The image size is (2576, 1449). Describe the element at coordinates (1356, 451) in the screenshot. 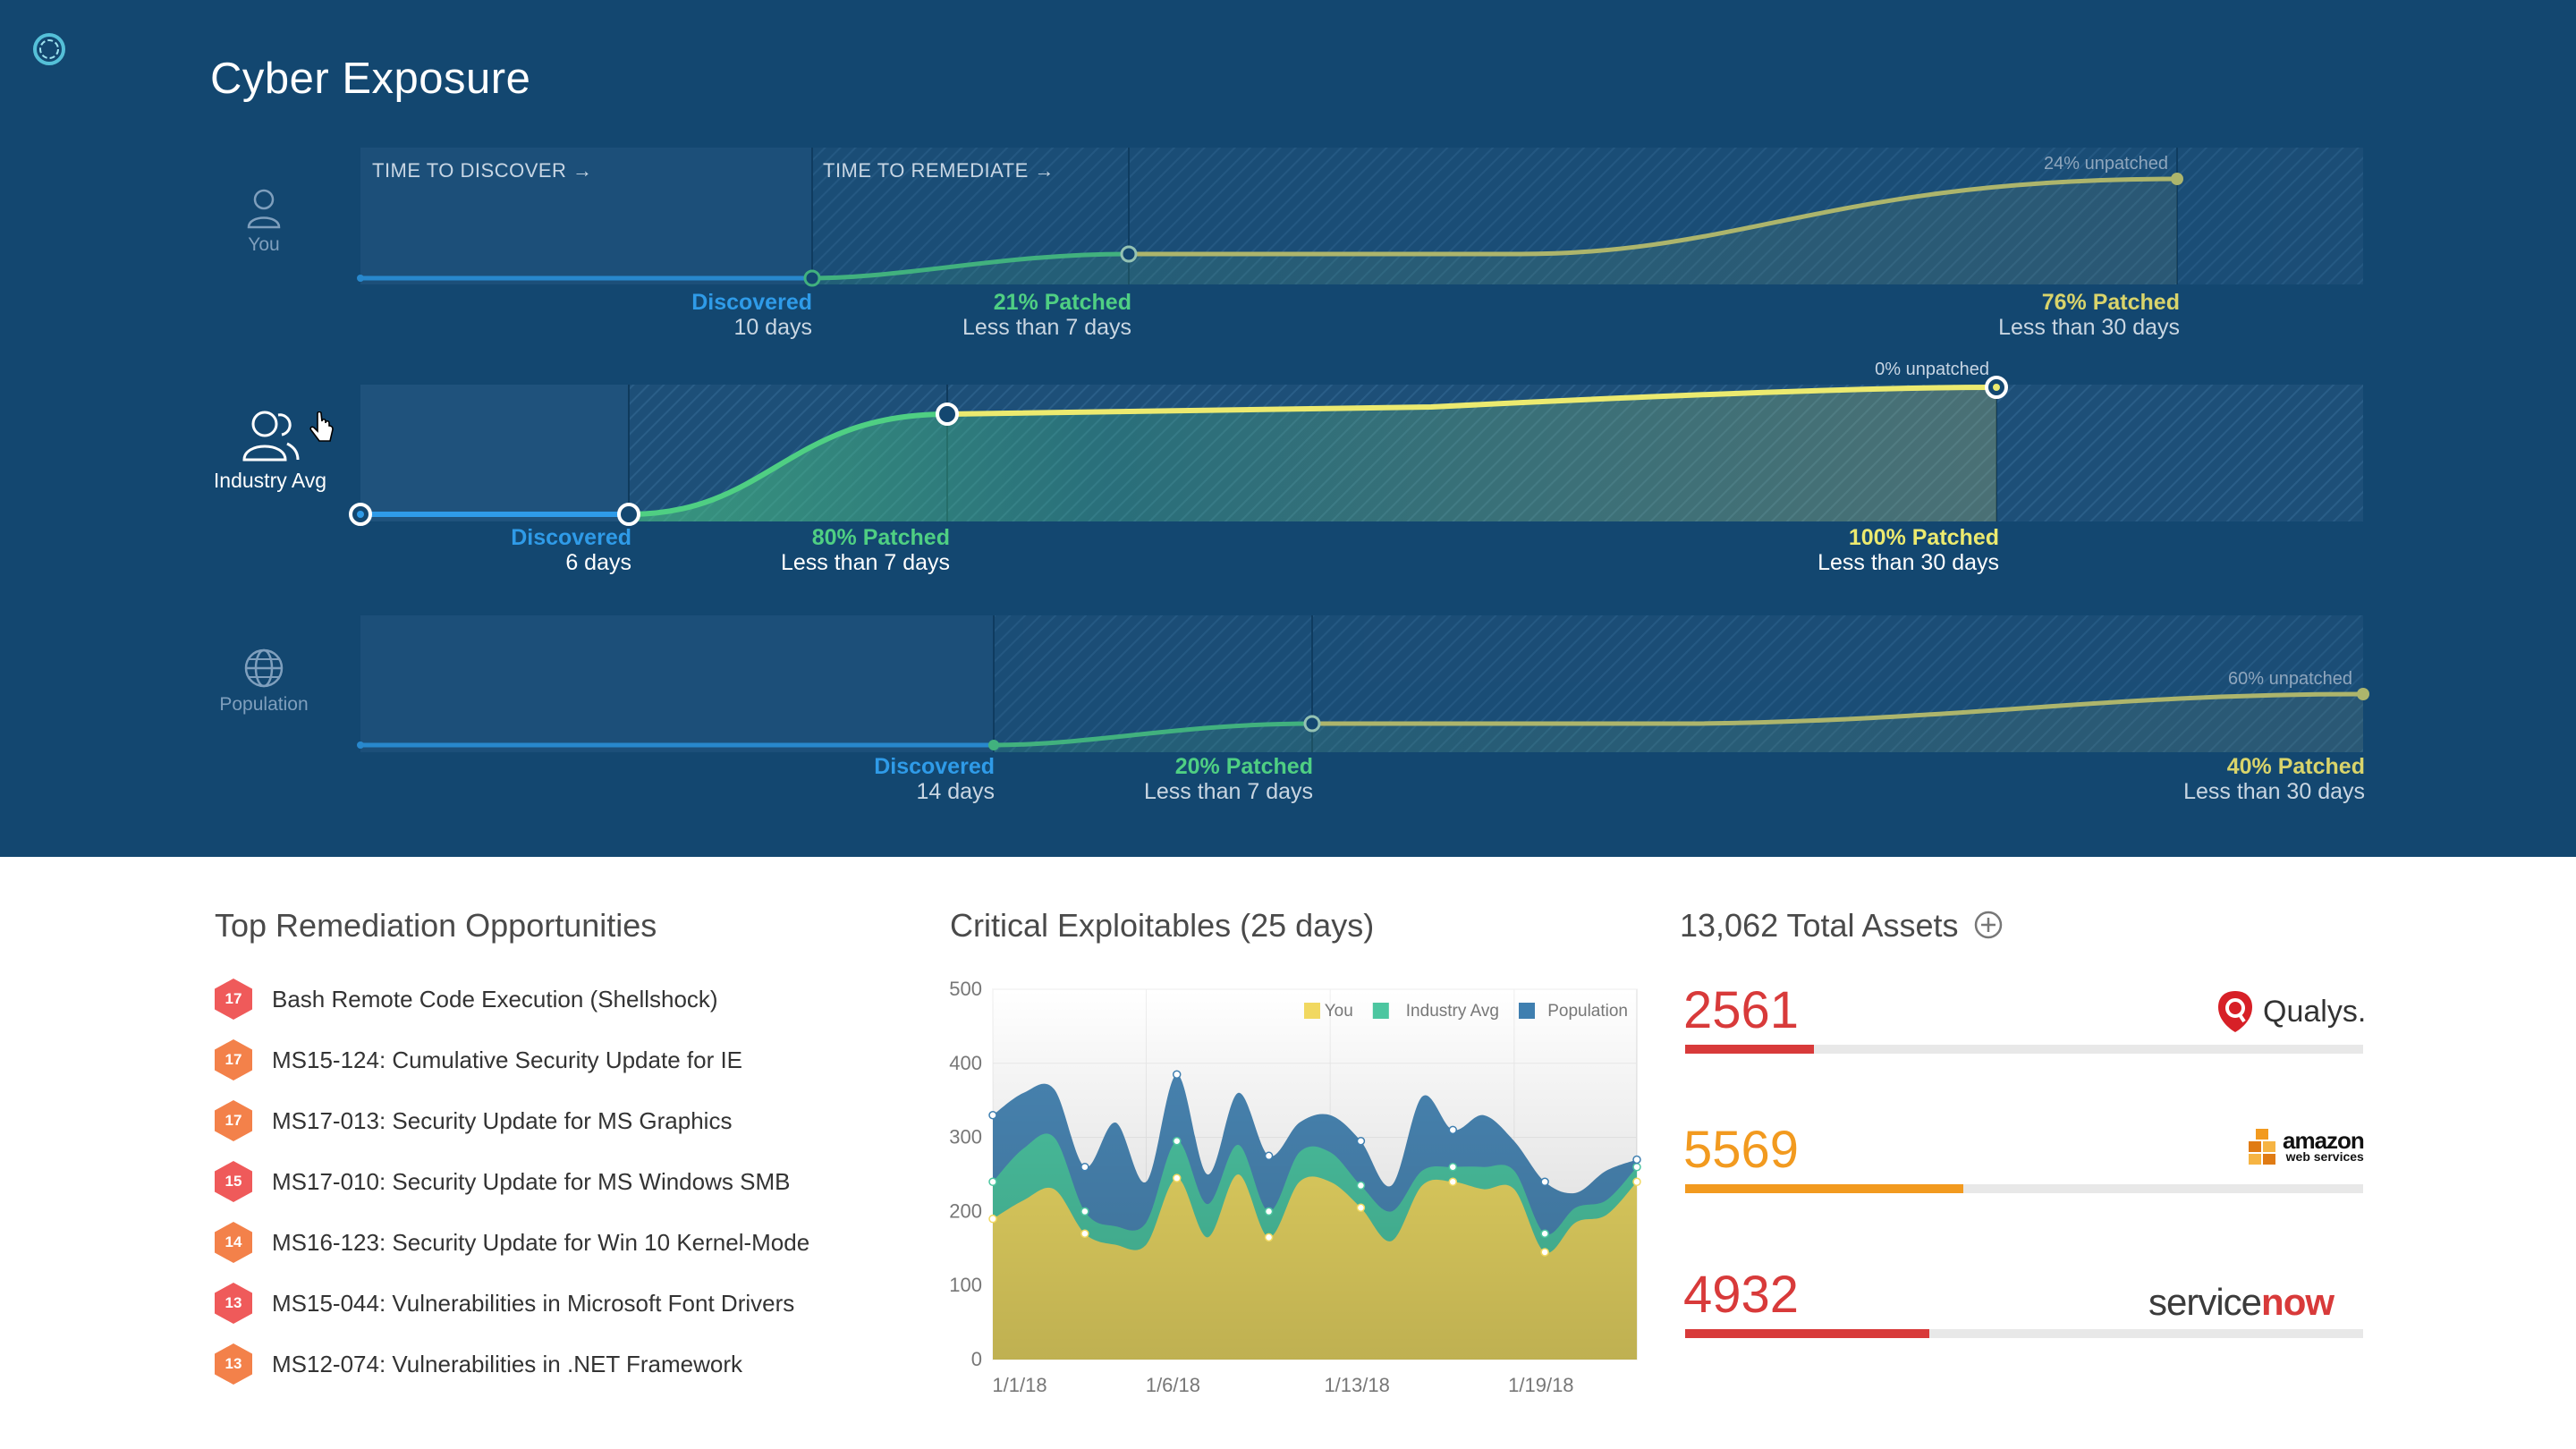

I see `timeline-industry` at that location.